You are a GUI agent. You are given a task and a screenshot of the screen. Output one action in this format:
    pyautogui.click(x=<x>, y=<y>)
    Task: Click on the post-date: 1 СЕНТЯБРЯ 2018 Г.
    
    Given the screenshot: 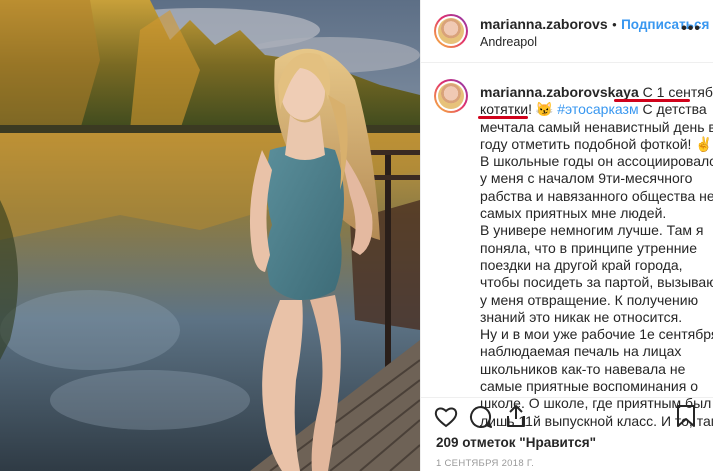 What is the action you would take?
    pyautogui.click(x=485, y=463)
    